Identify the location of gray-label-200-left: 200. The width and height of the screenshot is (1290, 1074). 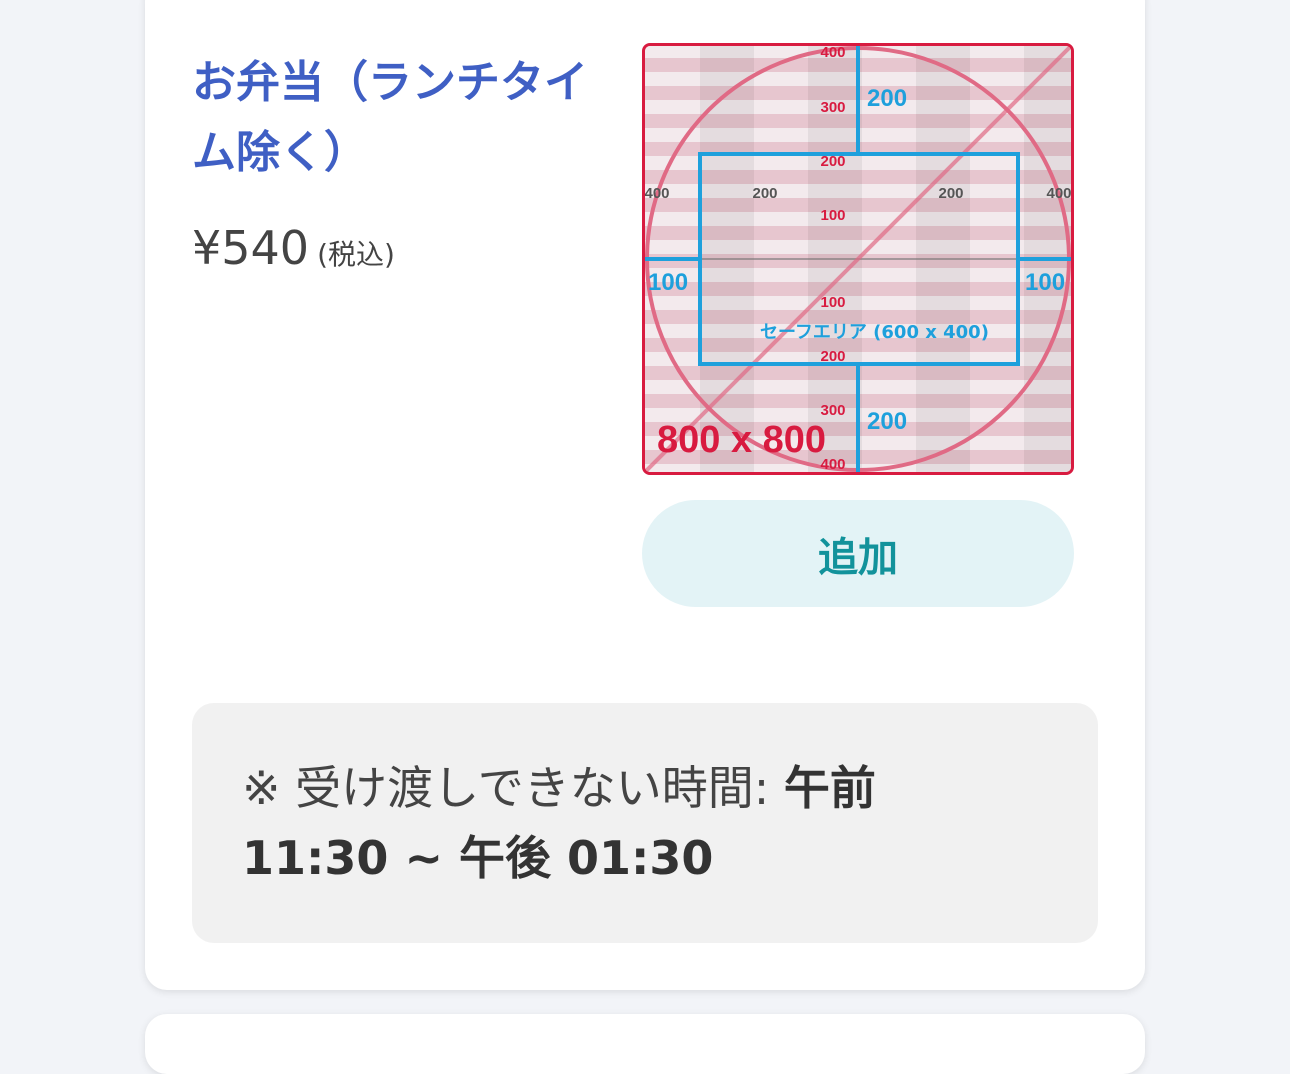
(764, 193).